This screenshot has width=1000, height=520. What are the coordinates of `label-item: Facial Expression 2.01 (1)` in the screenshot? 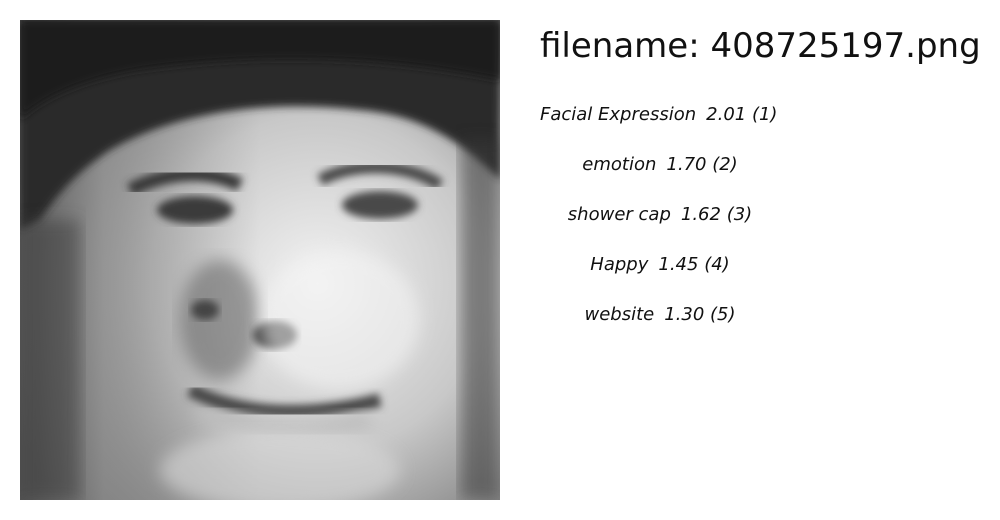 It's located at (660, 125).